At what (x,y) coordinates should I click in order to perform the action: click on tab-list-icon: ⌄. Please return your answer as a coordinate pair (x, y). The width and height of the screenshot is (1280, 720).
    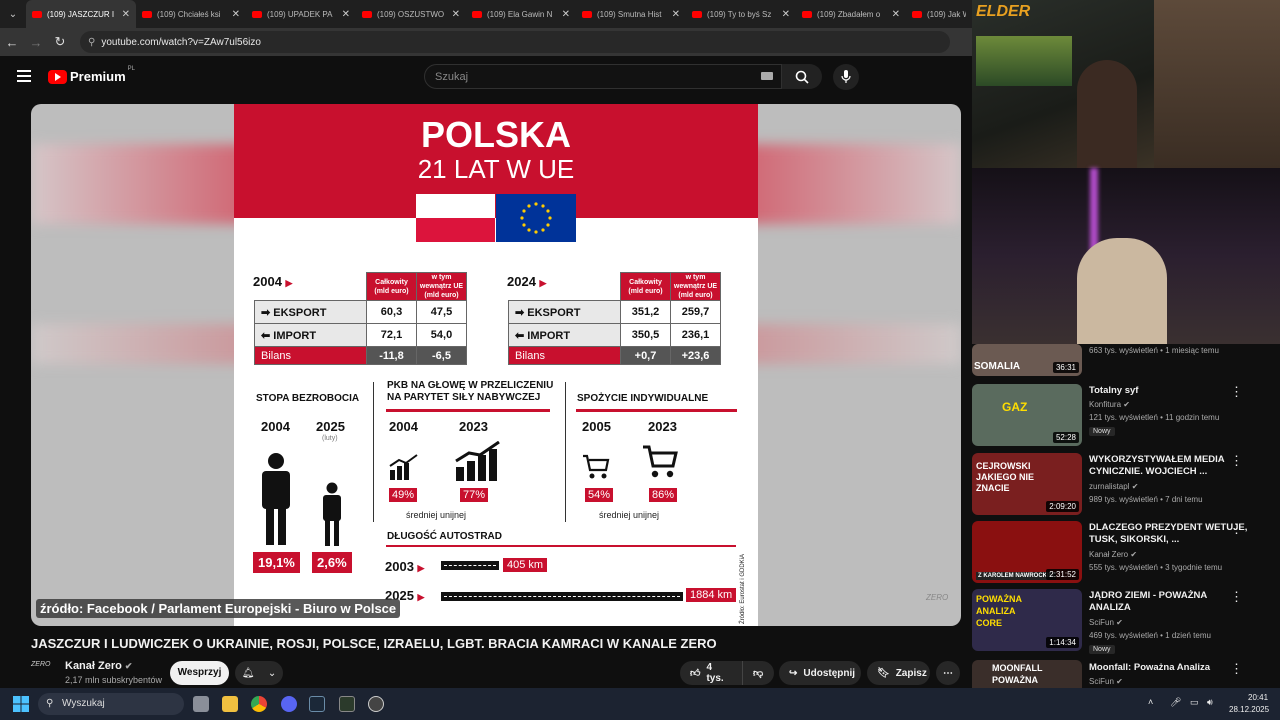
    Looking at the image, I should click on (13, 14).